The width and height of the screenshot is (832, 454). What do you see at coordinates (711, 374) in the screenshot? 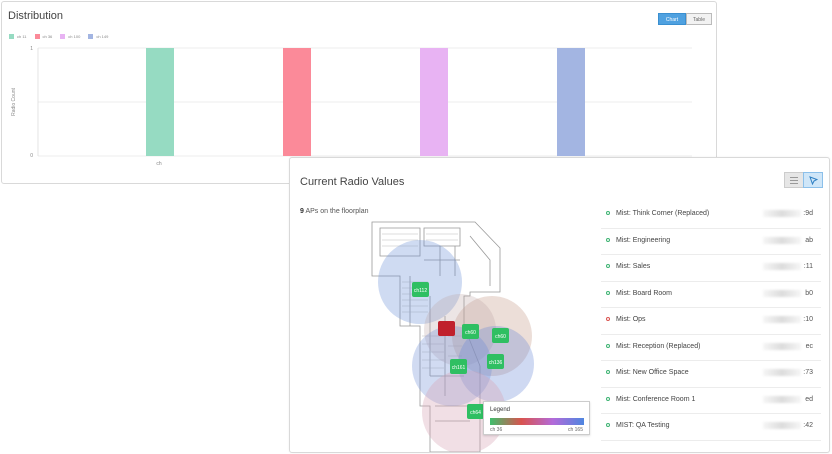
I see `ap-list-row: Mist: New Office Space :73` at bounding box center [711, 374].